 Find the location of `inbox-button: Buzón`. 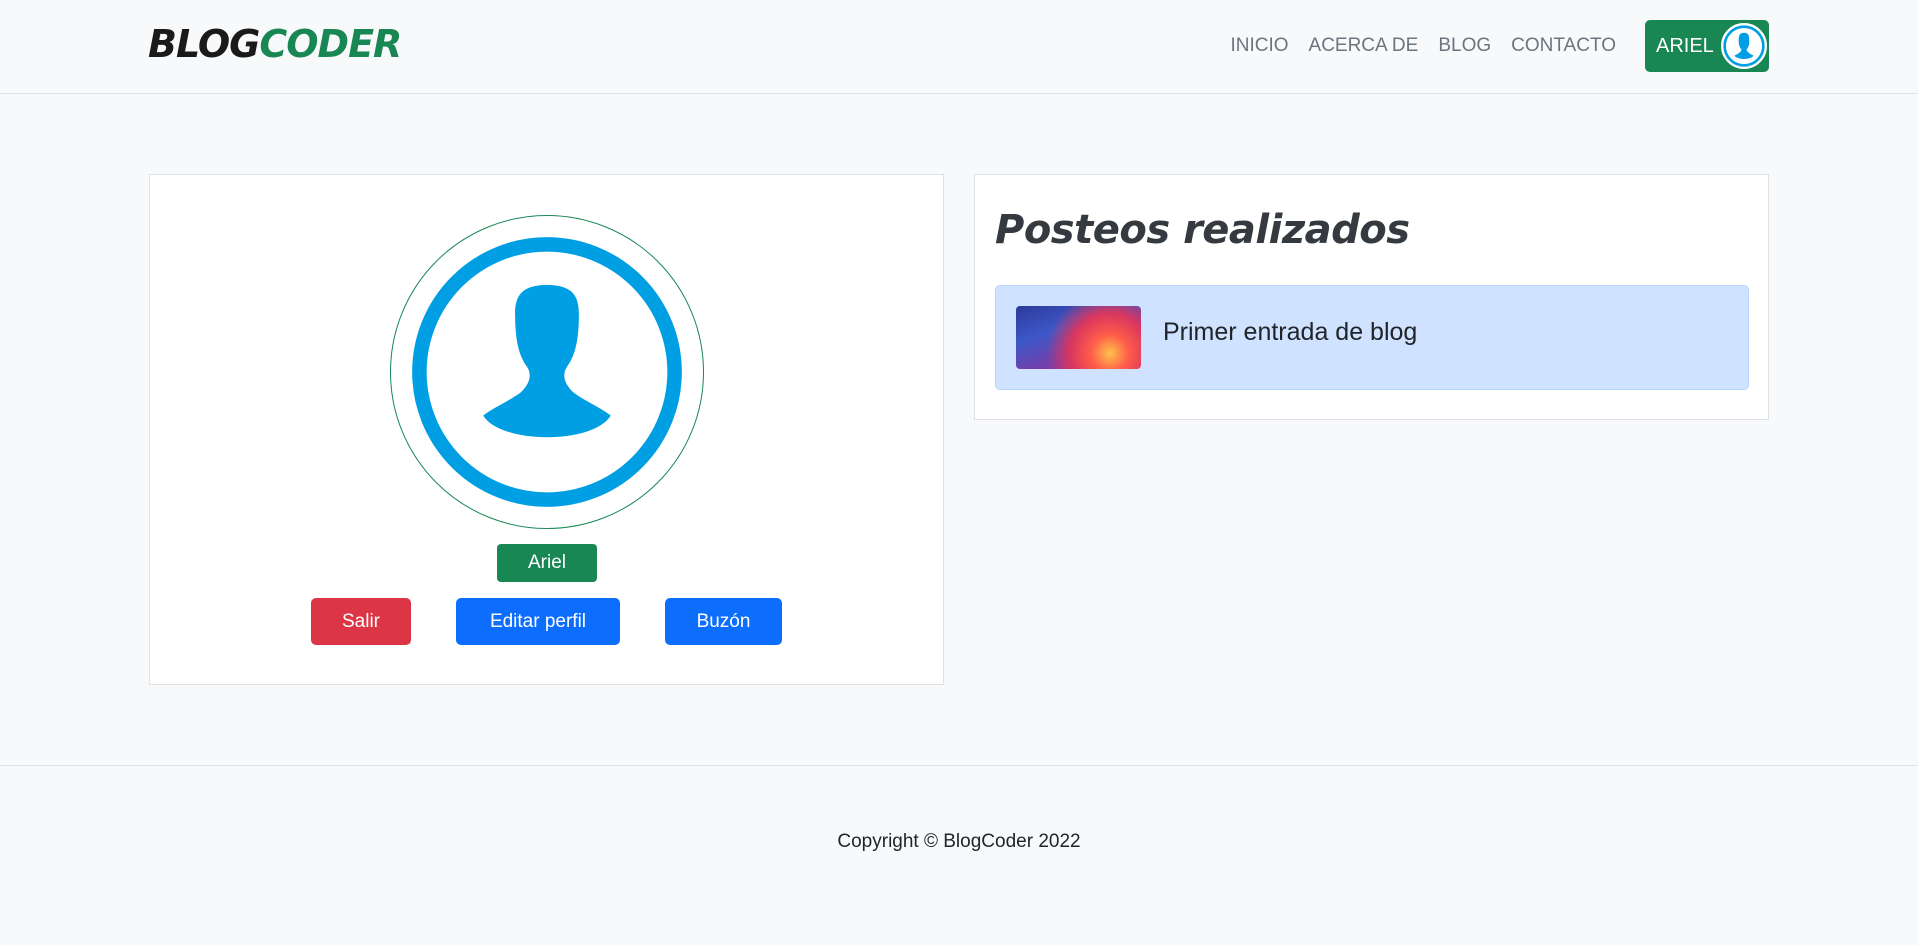

inbox-button: Buzón is located at coordinates (723, 621).